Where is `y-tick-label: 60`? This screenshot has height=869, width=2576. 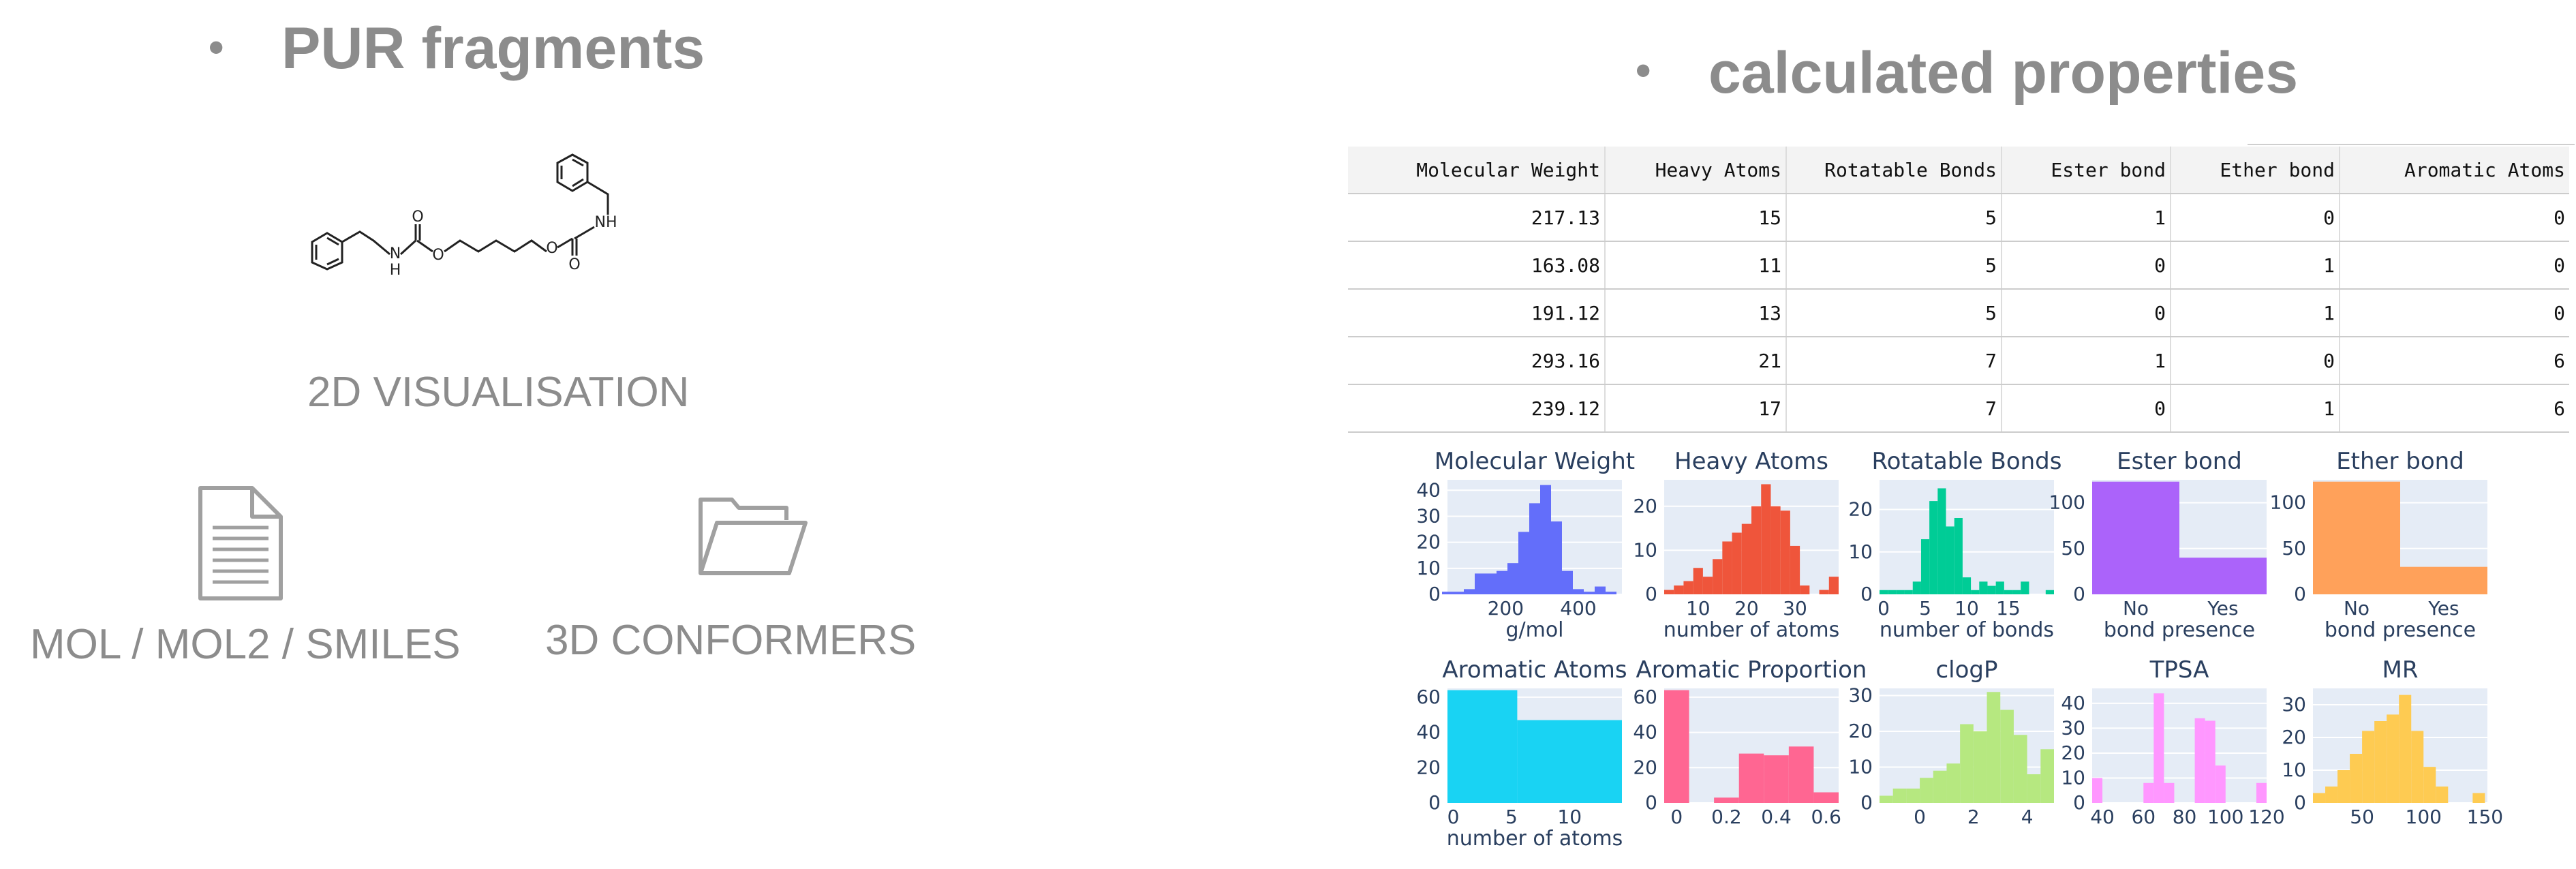 y-tick-label: 60 is located at coordinates (1428, 697).